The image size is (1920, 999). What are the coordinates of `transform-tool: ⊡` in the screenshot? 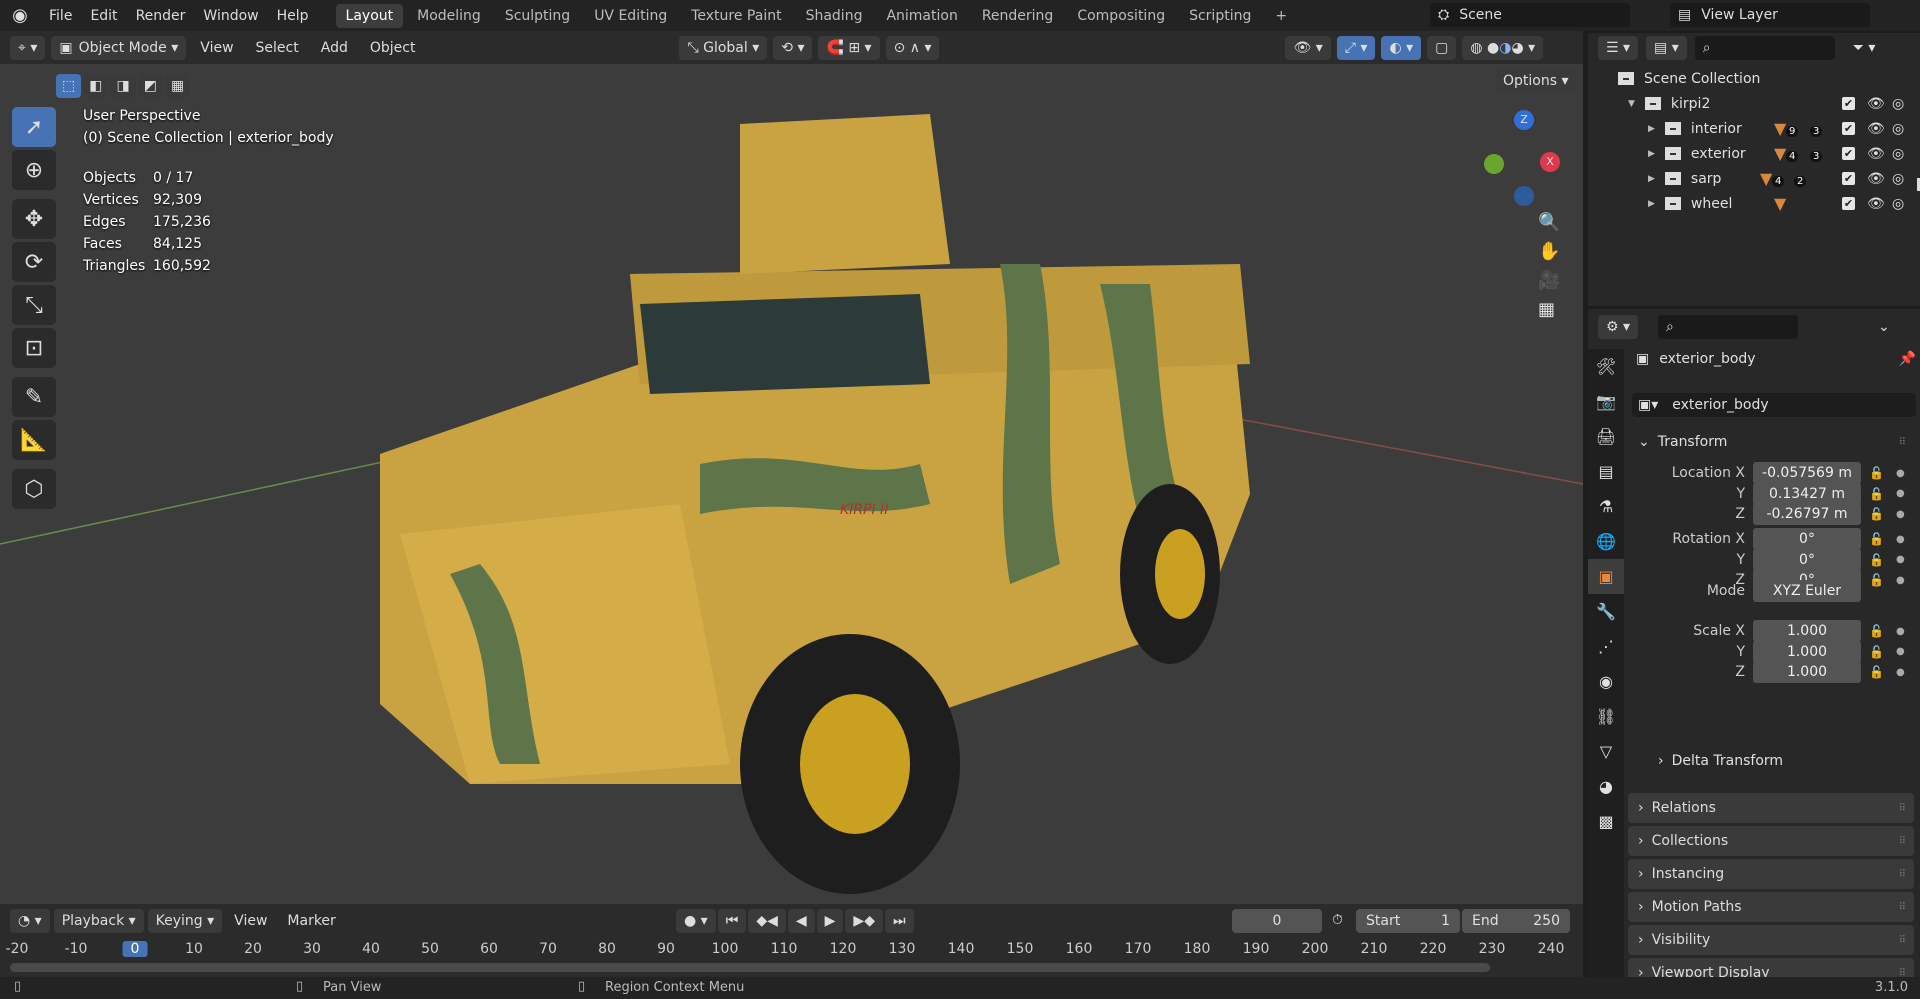 It's located at (34, 348).